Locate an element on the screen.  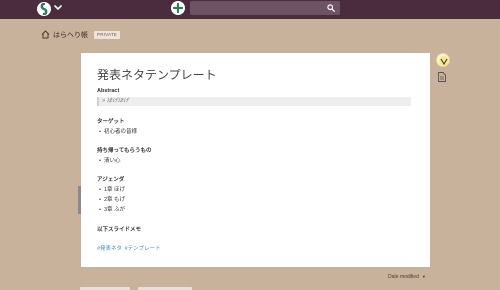
sort-dropdown: Date modified ▼ is located at coordinates (407, 277).